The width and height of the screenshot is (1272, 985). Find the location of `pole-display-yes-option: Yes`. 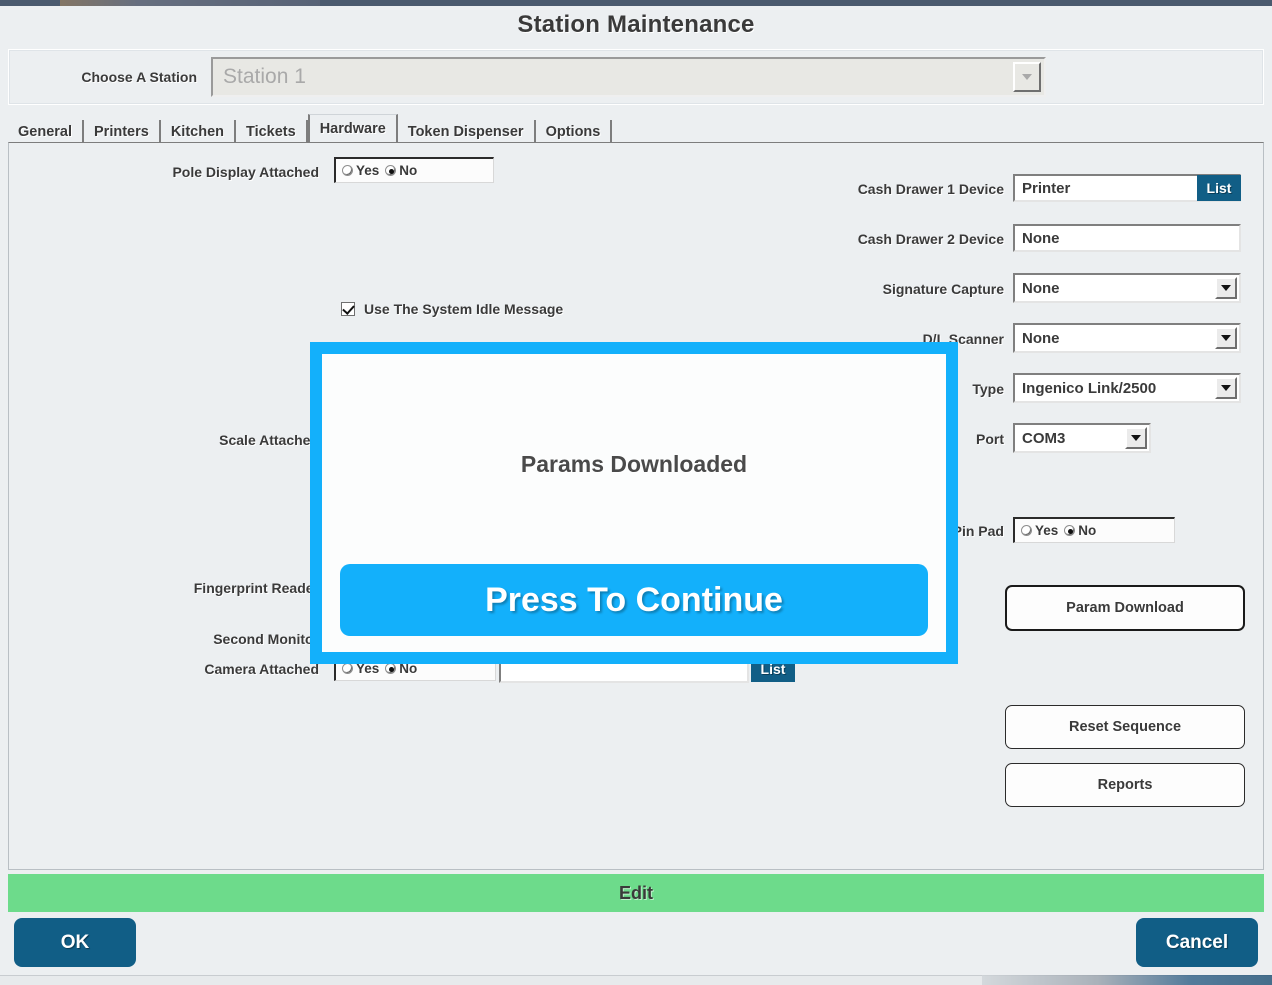

pole-display-yes-option: Yes is located at coordinates (360, 170).